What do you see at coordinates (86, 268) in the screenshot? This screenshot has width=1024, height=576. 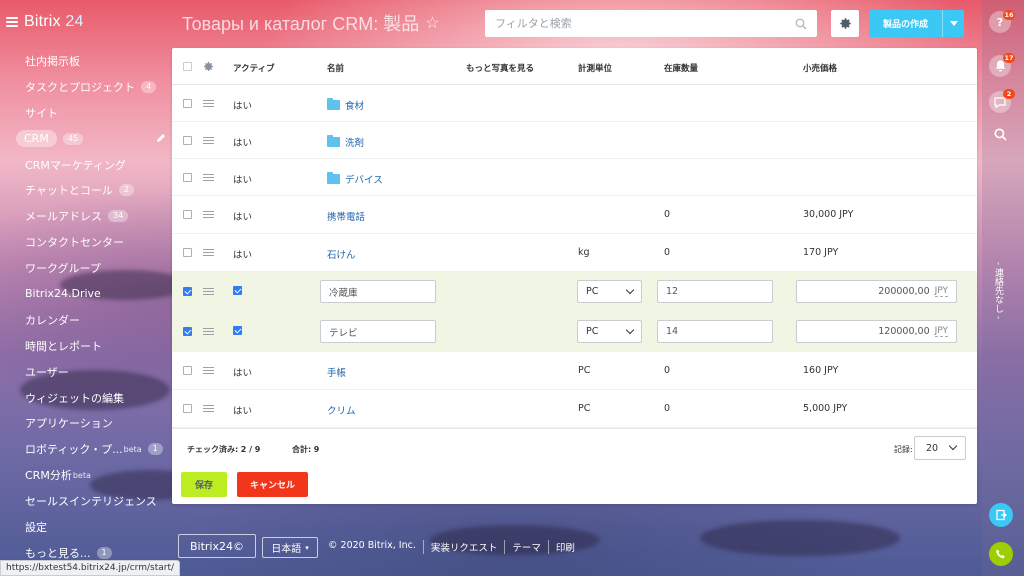 I see `sidebar-item: ワークグループ` at bounding box center [86, 268].